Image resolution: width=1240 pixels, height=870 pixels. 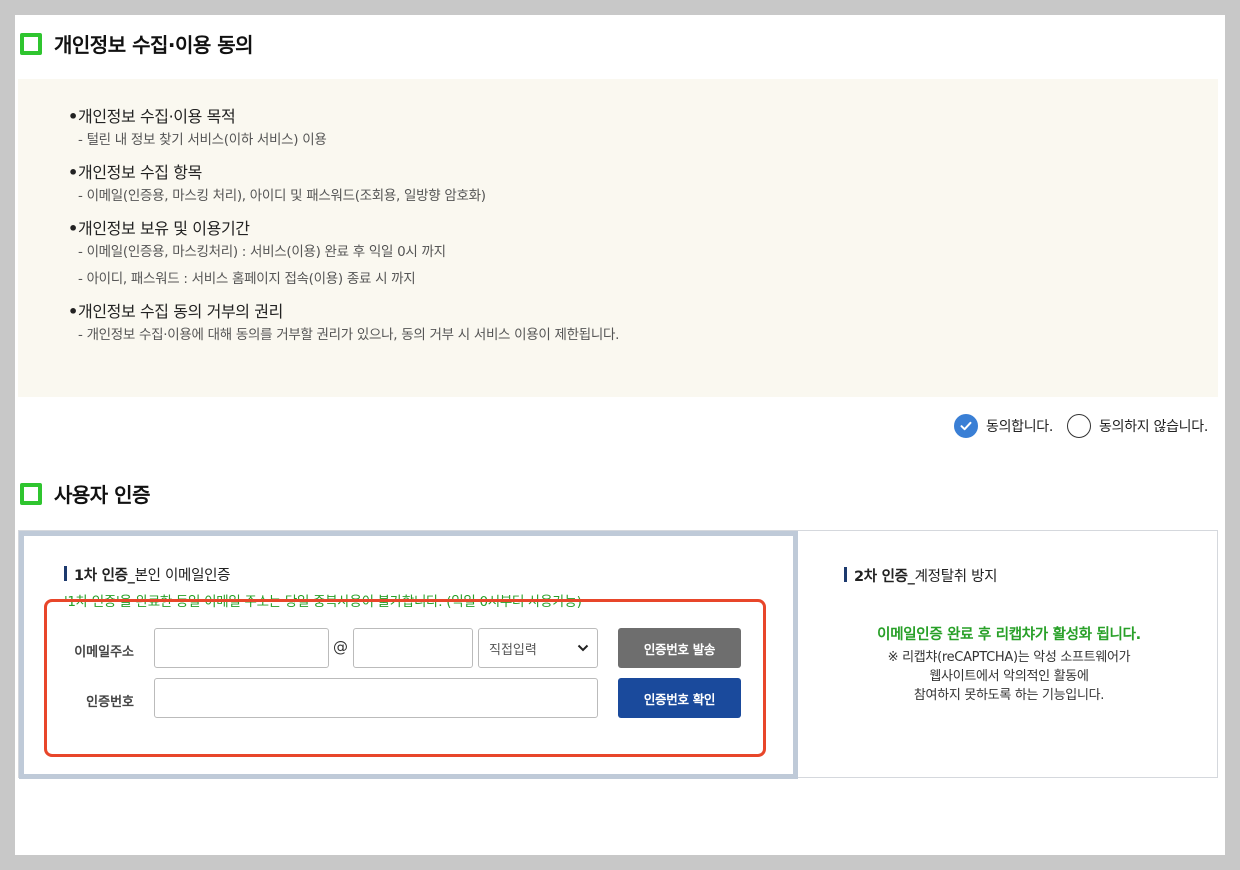 What do you see at coordinates (247, 279) in the screenshot?
I see `term-detail: - 아이디, 패스워드 : 서비스 홈페이지 접속(이용) 종료 시 까지` at bounding box center [247, 279].